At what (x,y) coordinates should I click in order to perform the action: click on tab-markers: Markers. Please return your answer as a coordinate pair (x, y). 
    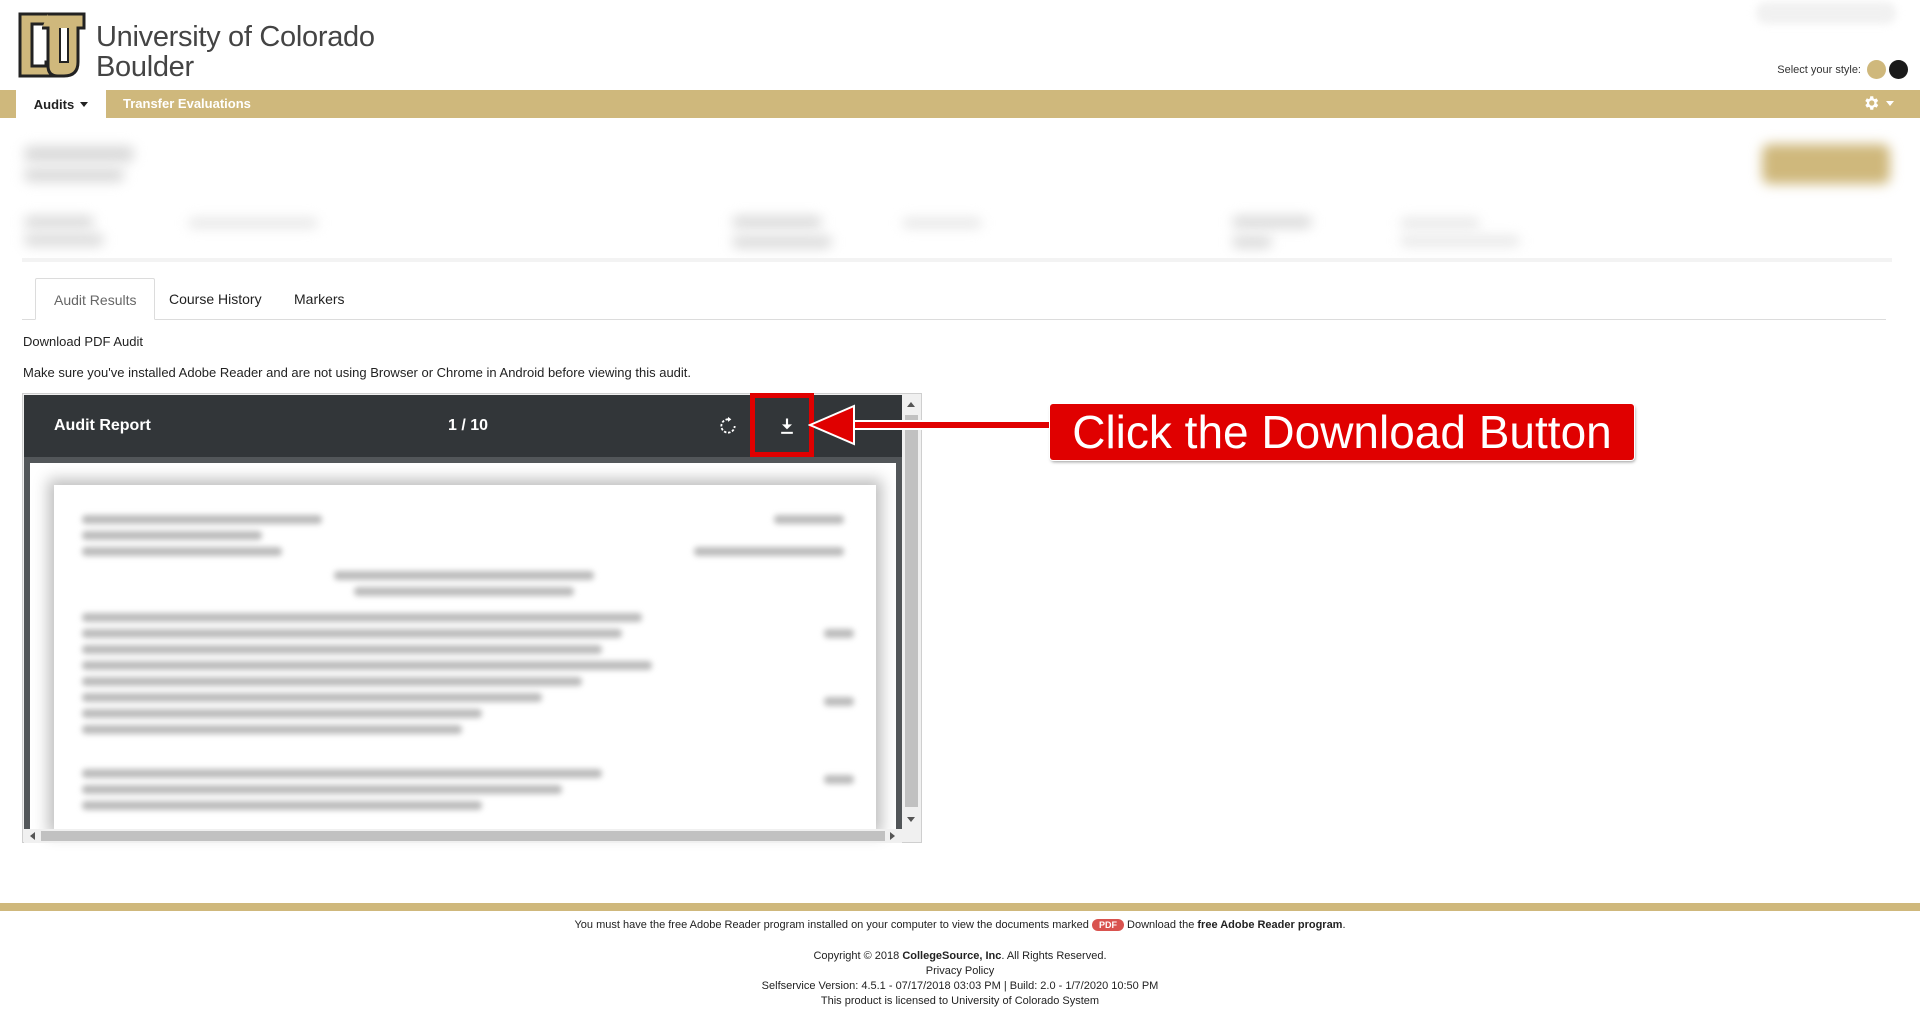
    Looking at the image, I should click on (319, 299).